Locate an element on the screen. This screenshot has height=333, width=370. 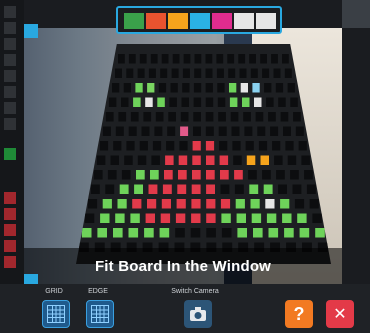
edge-button is located at coordinates (100, 314).